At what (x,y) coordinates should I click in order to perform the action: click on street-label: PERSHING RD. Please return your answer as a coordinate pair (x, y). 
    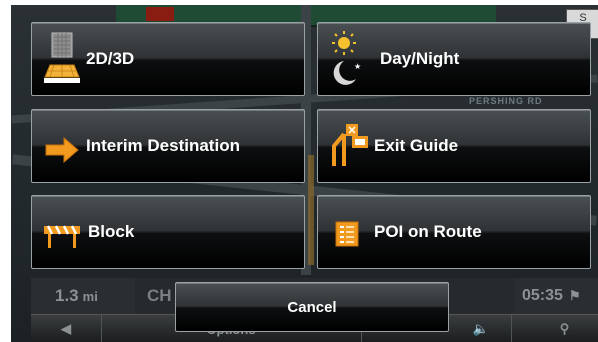
    Looking at the image, I should click on (506, 101).